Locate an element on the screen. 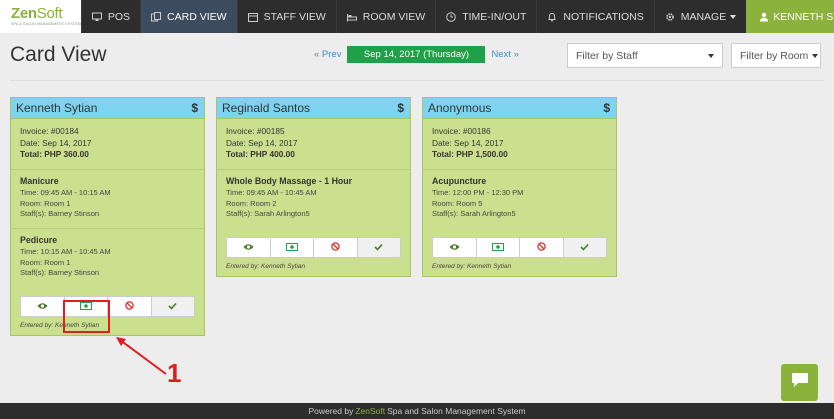  filter-room-value: Filter by Room is located at coordinates (774, 55).